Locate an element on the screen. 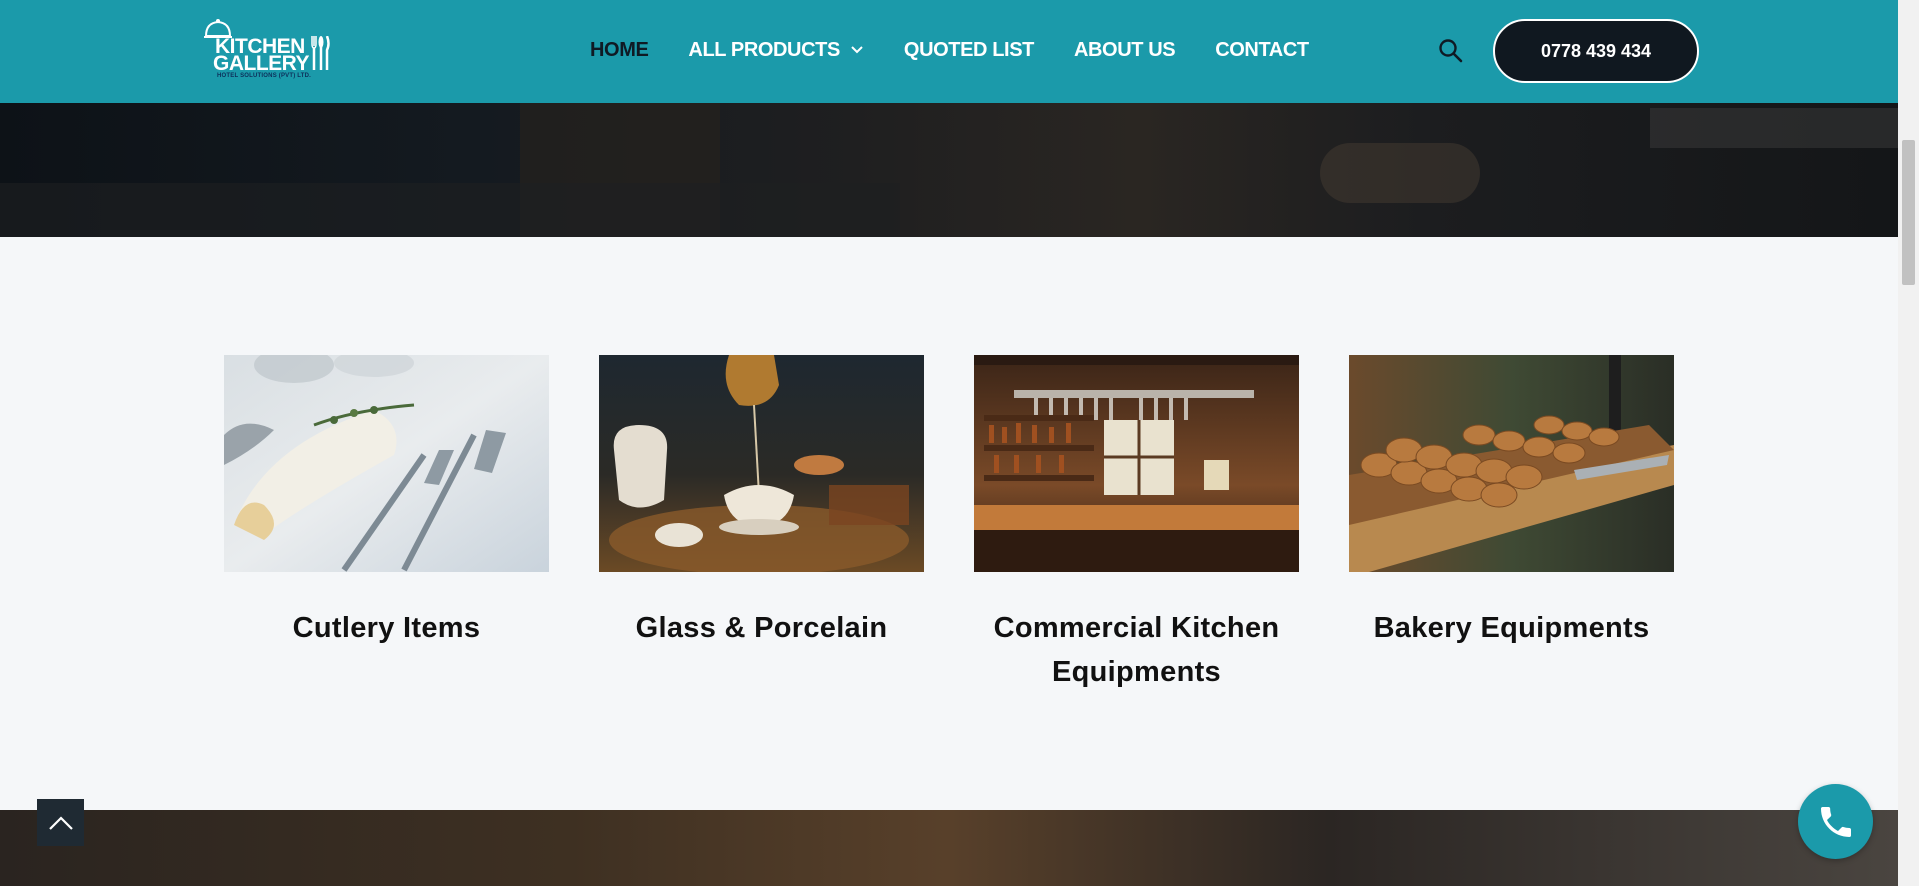  hero-banner-bottom is located at coordinates (949, 848).